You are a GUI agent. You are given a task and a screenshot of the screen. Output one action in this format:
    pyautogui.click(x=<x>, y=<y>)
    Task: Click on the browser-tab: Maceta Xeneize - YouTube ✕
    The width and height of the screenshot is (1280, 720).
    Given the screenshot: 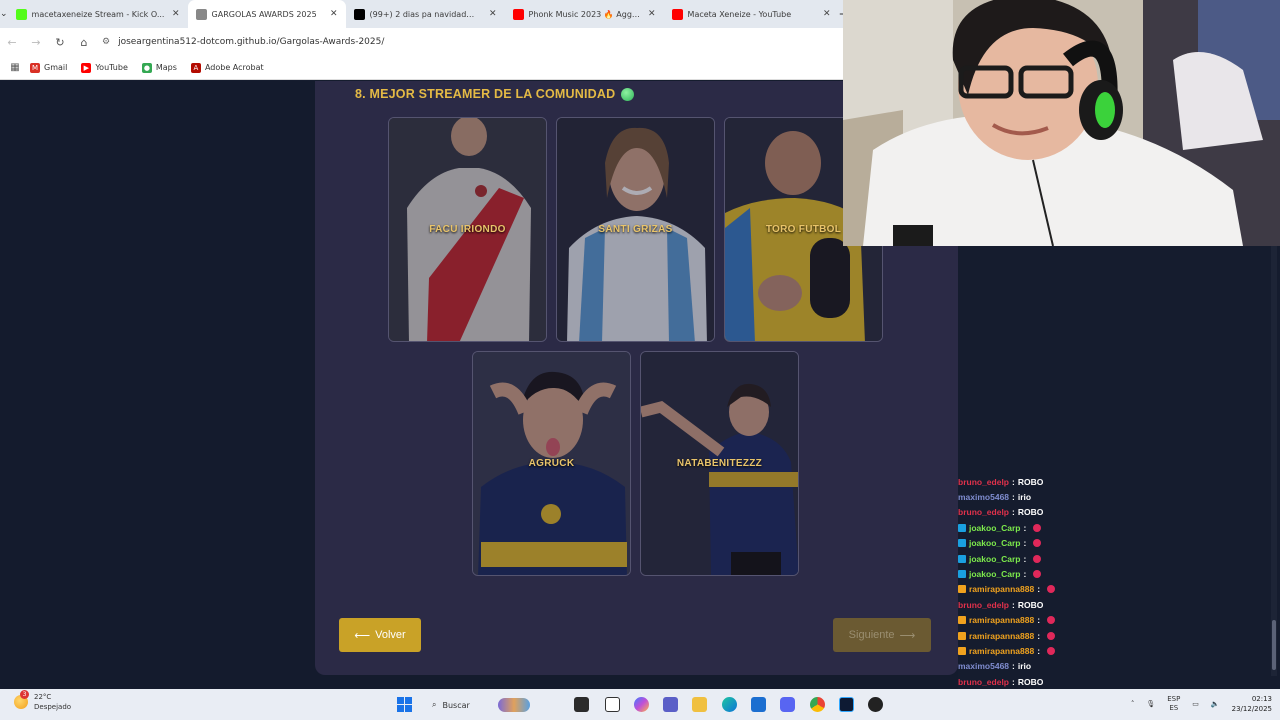 What is the action you would take?
    pyautogui.click(x=751, y=14)
    